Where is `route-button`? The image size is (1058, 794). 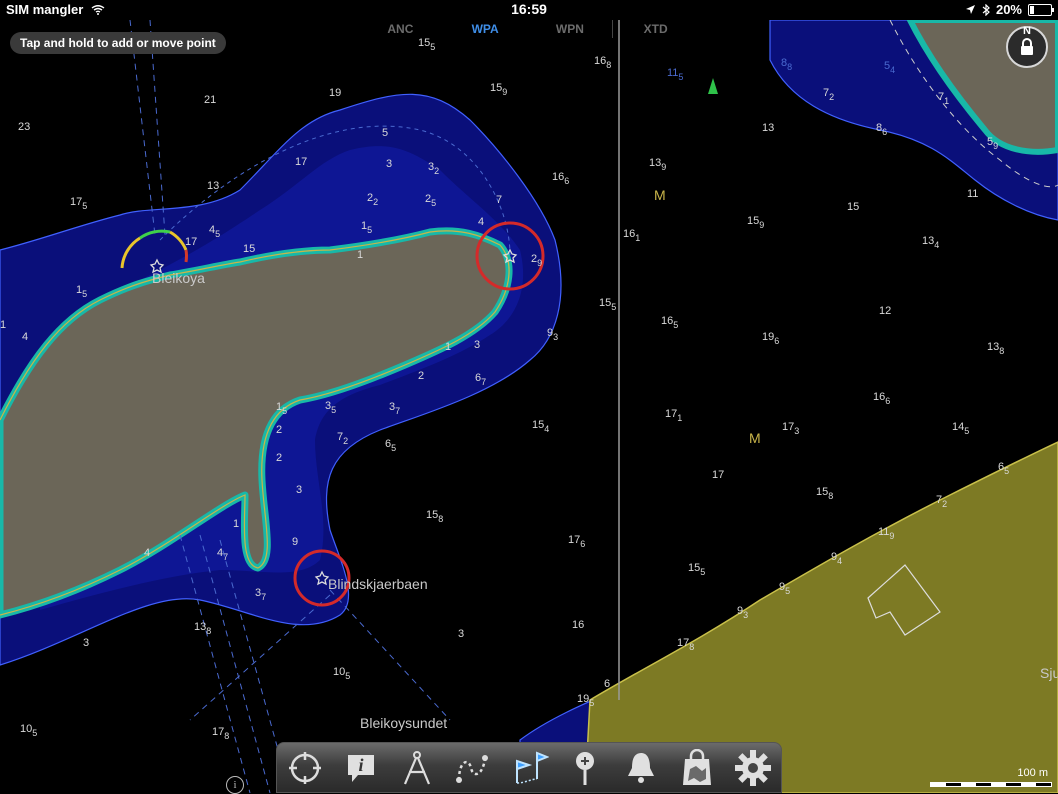
route-button is located at coordinates (473, 768).